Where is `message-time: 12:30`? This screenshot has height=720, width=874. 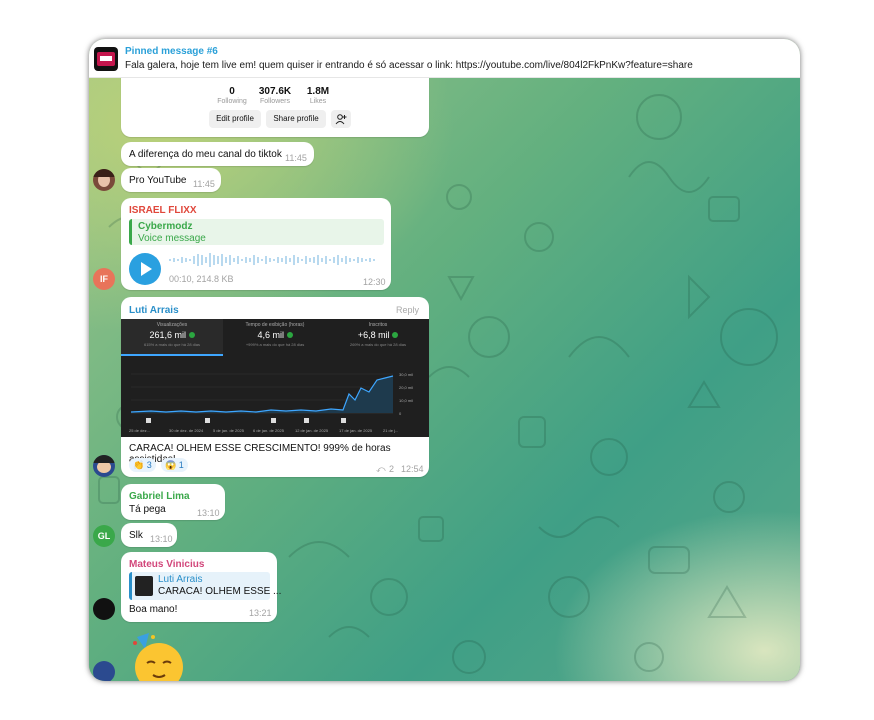
message-time: 12:30 is located at coordinates (374, 282).